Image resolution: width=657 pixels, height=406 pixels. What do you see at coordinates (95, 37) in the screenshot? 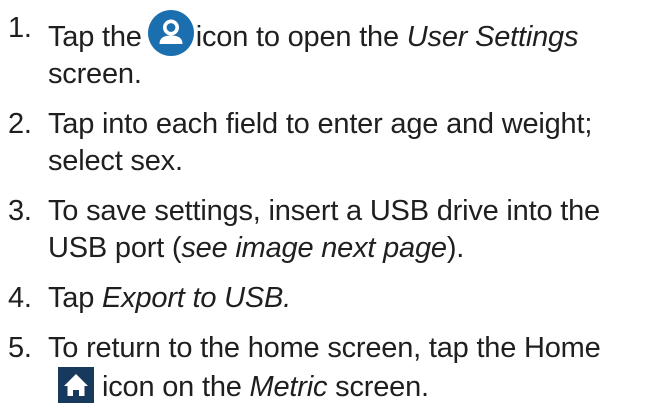
I see `step-text-before: Tap the` at bounding box center [95, 37].